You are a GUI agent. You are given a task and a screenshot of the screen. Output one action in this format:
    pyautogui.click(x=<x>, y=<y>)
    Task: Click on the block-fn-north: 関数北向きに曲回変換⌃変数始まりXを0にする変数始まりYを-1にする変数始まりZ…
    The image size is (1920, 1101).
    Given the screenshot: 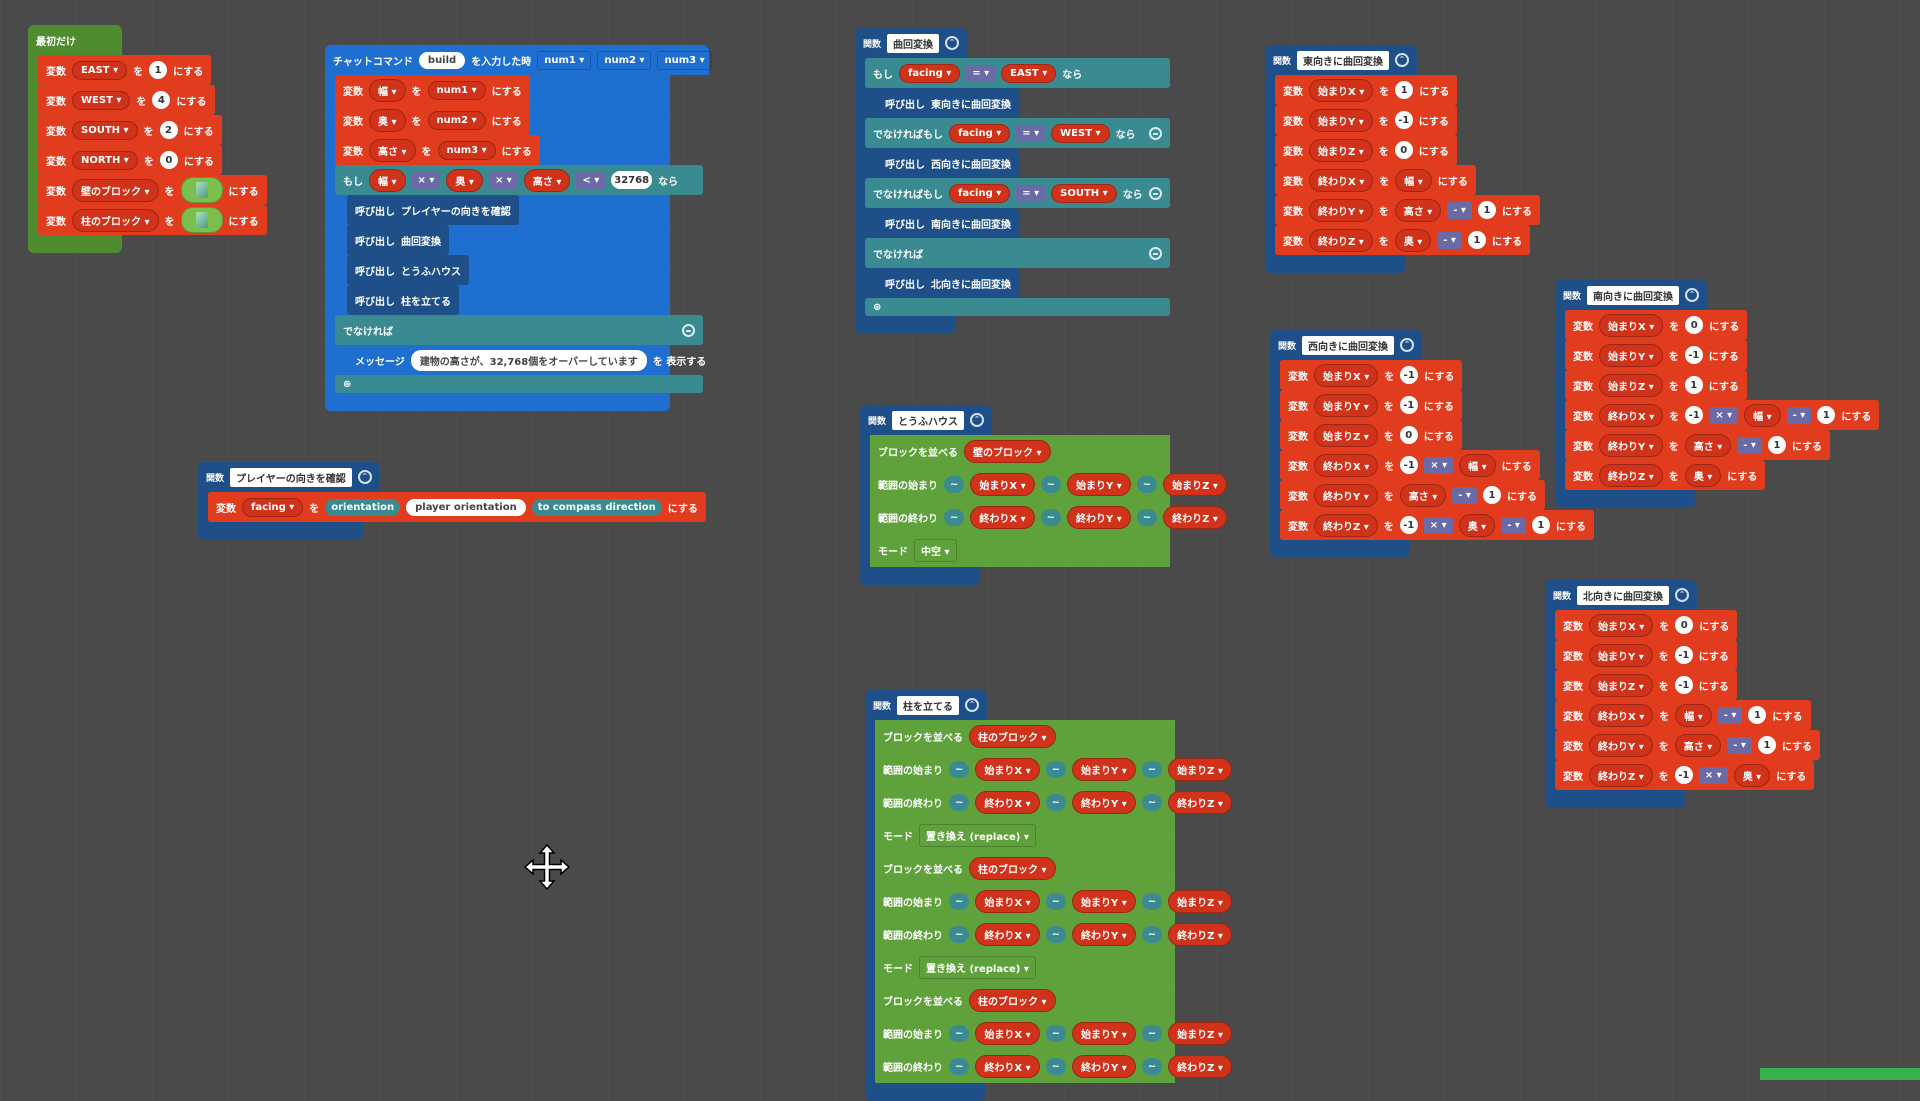 What is the action you would take?
    pyautogui.click(x=1683, y=694)
    